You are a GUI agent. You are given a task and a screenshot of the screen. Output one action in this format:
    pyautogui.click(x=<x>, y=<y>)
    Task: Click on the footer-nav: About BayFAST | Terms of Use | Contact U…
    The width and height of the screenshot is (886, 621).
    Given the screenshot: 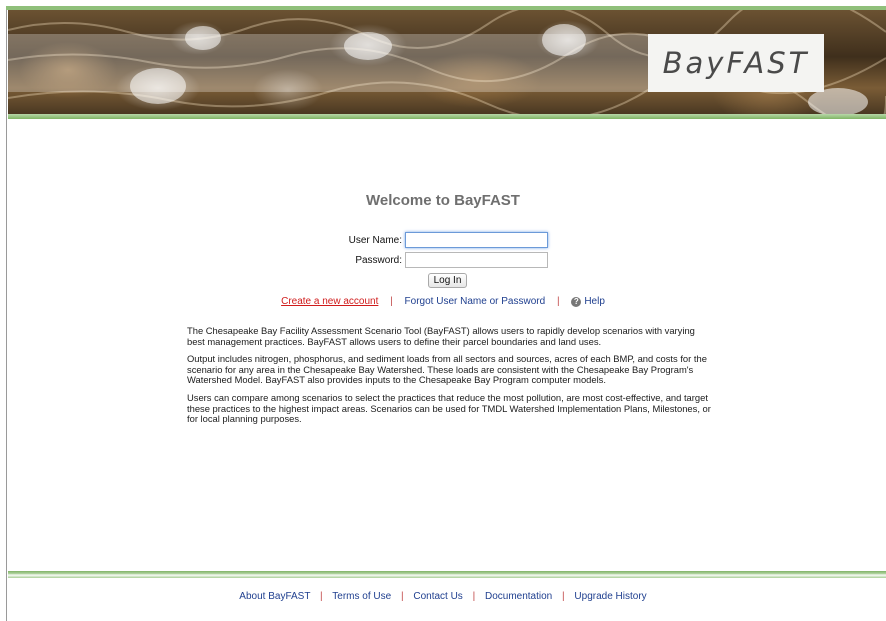 What is the action you would take?
    pyautogui.click(x=443, y=596)
    